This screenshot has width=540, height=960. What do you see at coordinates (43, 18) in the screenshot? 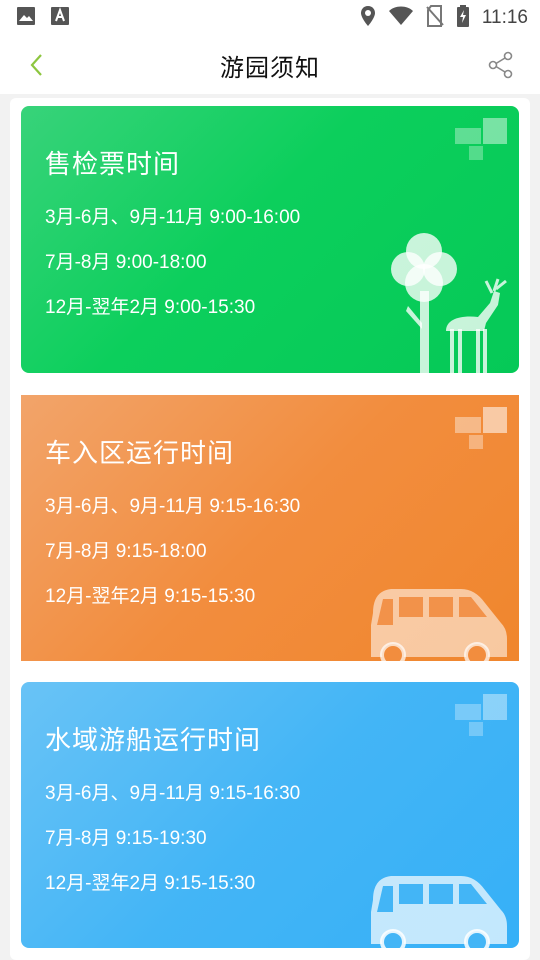
I see `status-left` at bounding box center [43, 18].